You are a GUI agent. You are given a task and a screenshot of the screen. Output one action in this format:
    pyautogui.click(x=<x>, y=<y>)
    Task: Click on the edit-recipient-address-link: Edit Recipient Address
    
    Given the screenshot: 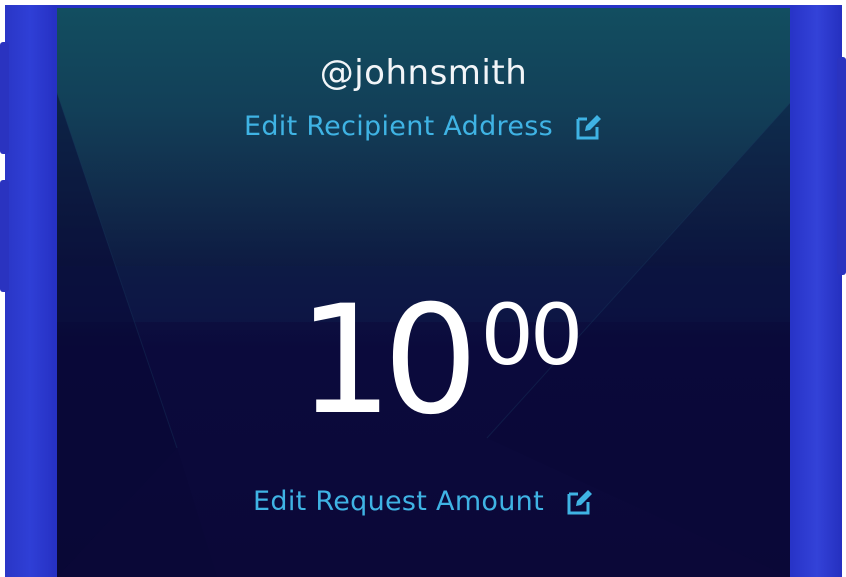 What is the action you would take?
    pyautogui.click(x=423, y=126)
    